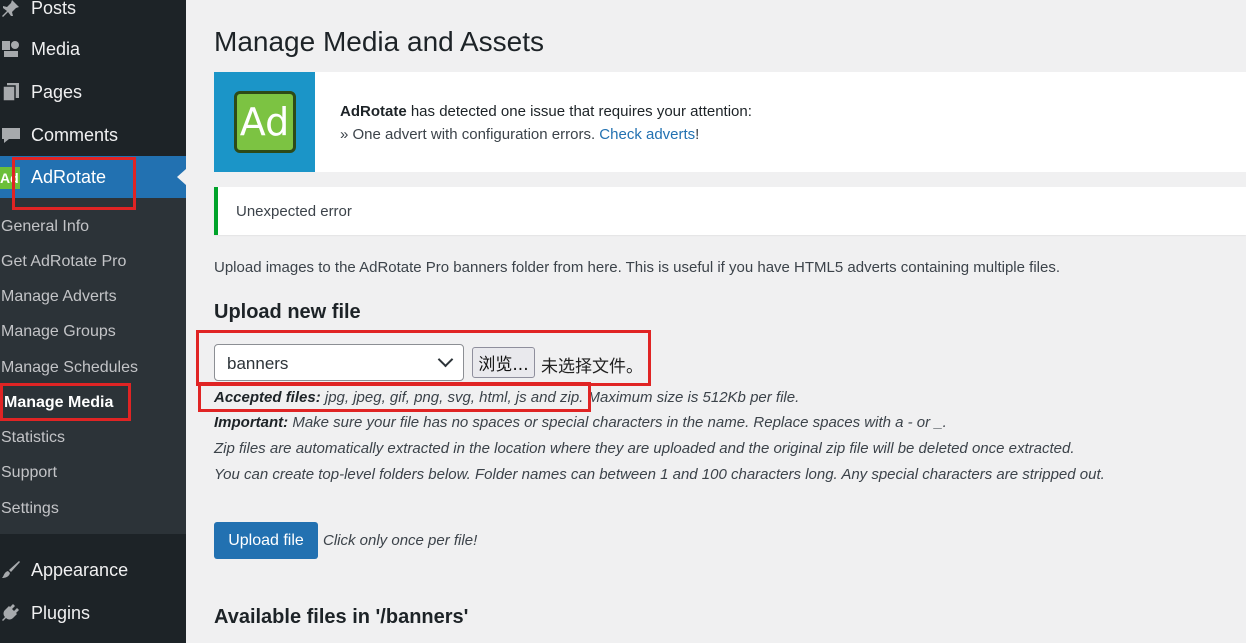 This screenshot has width=1246, height=643. What do you see at coordinates (11, 49) in the screenshot?
I see `media-icon` at bounding box center [11, 49].